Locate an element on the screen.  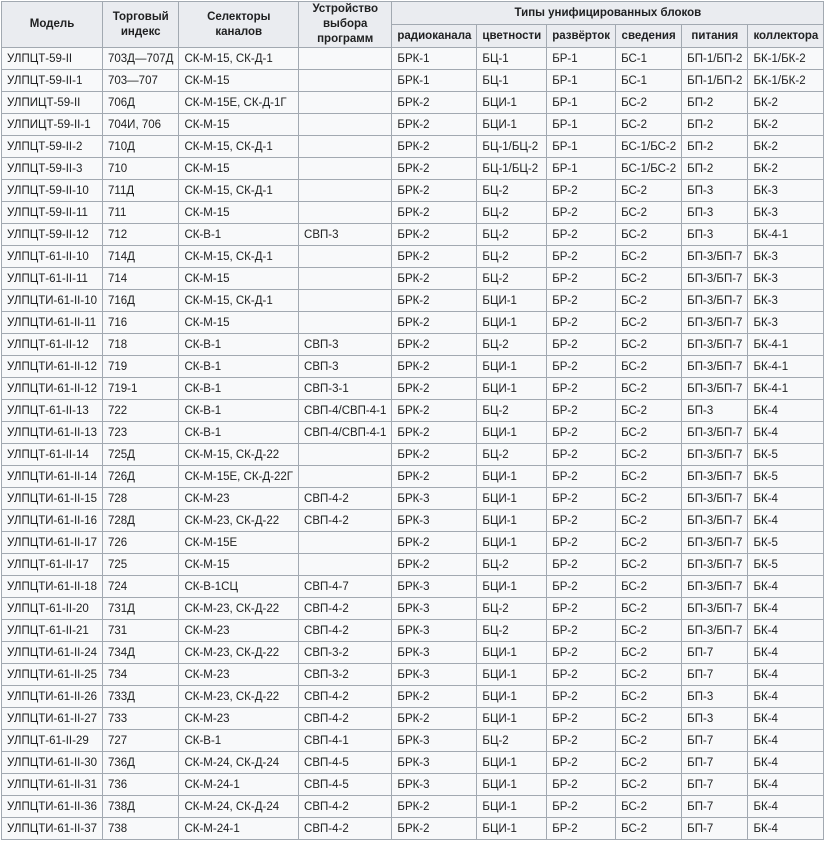
cell-selectors: СК-М-24, СК-Д-24 is located at coordinates (239, 806).